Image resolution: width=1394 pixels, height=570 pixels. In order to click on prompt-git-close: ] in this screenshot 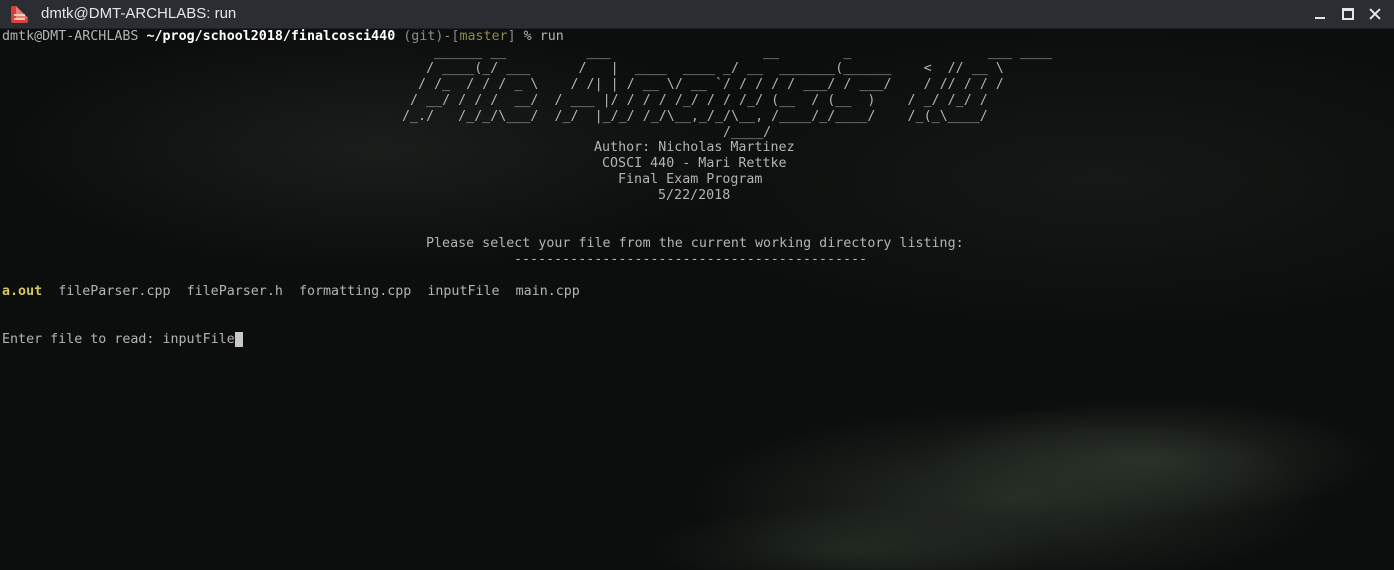, I will do `click(511, 36)`.